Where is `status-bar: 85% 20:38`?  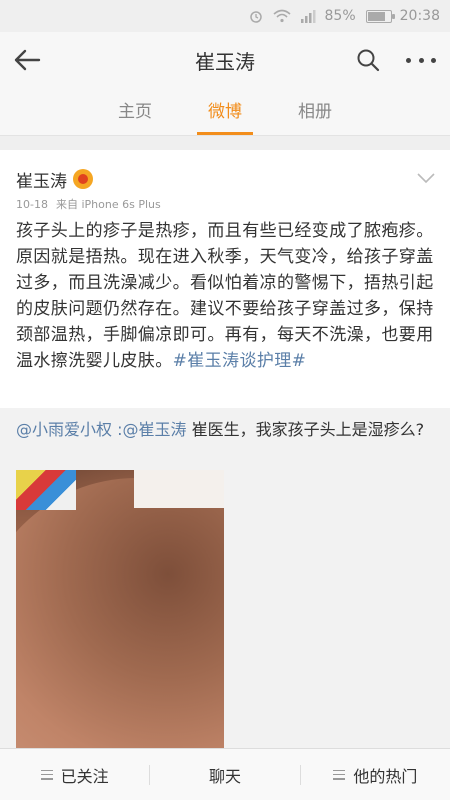 status-bar: 85% 20:38 is located at coordinates (225, 16).